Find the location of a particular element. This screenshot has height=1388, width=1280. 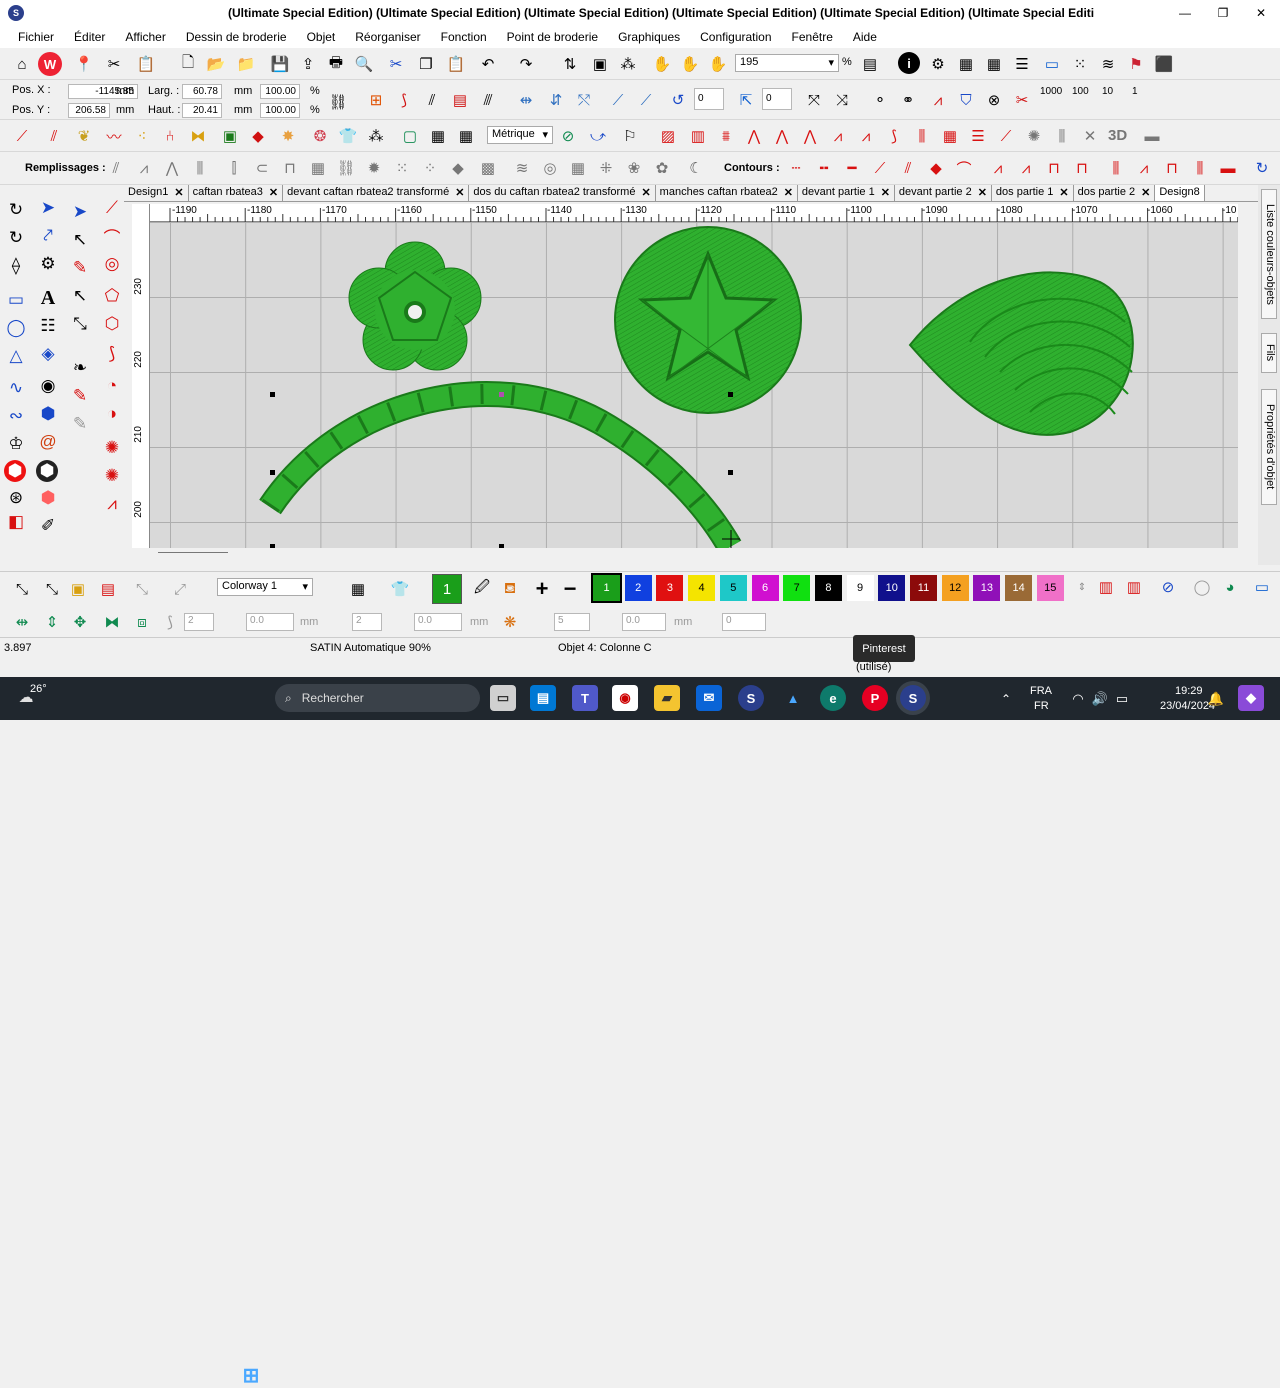

color-swatch: 3 is located at coordinates (670, 588).